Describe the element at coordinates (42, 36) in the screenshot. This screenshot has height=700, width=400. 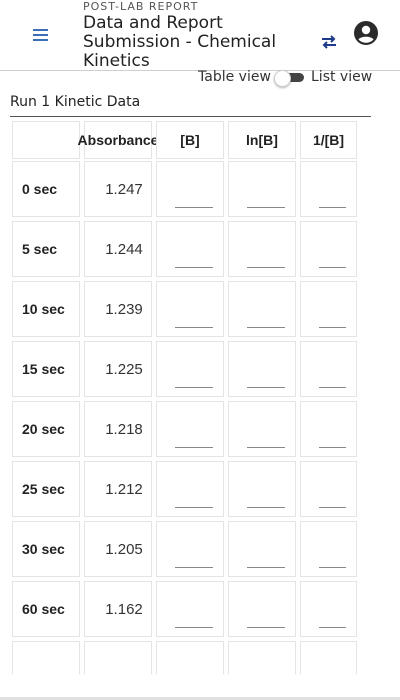
I see `hamburger-menu-icon` at that location.